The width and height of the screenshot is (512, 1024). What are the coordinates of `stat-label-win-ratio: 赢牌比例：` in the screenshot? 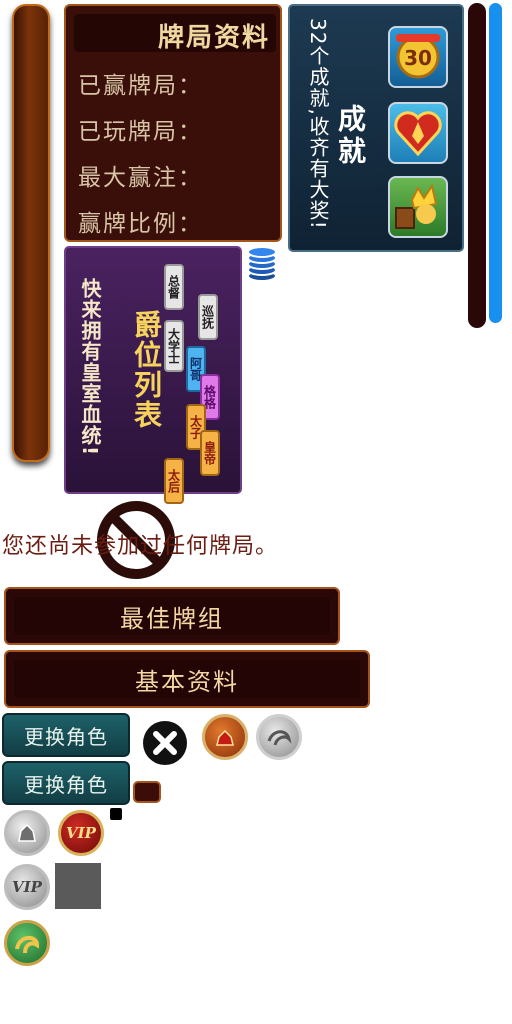 It's located at (140, 224).